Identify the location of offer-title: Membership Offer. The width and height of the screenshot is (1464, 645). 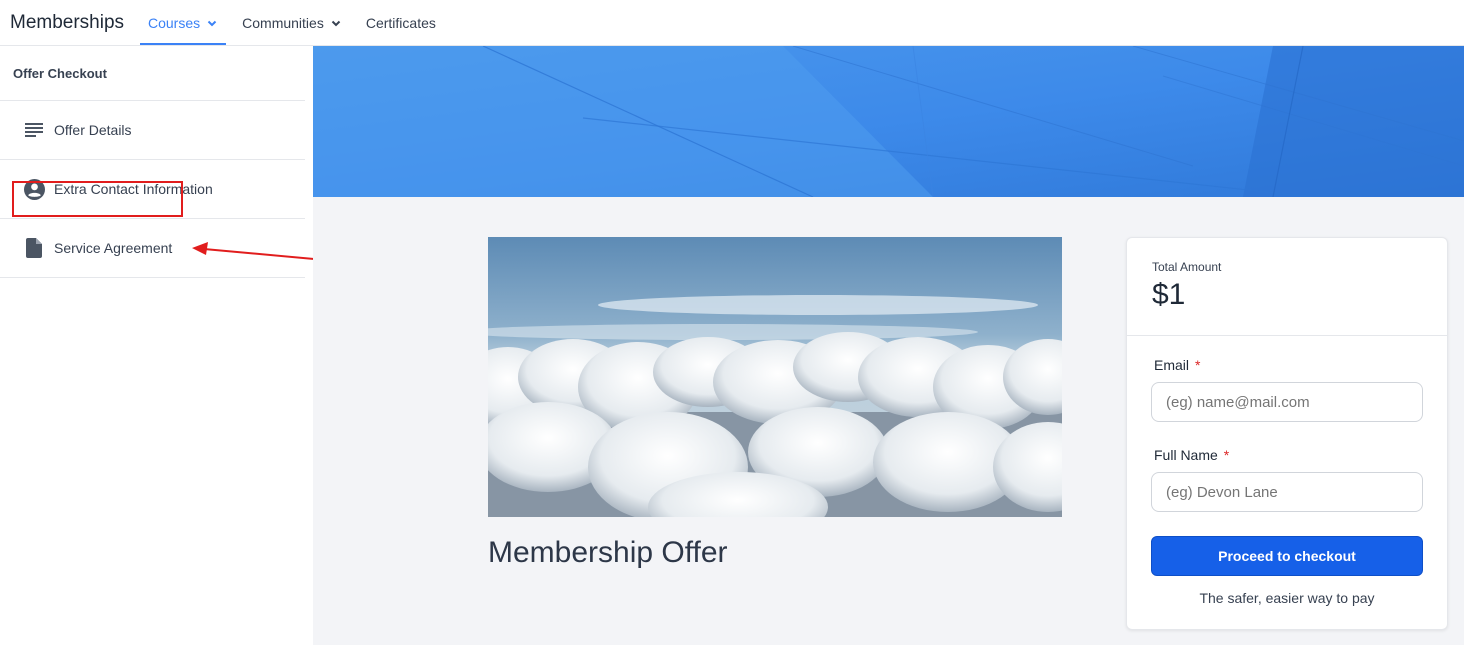
(608, 552).